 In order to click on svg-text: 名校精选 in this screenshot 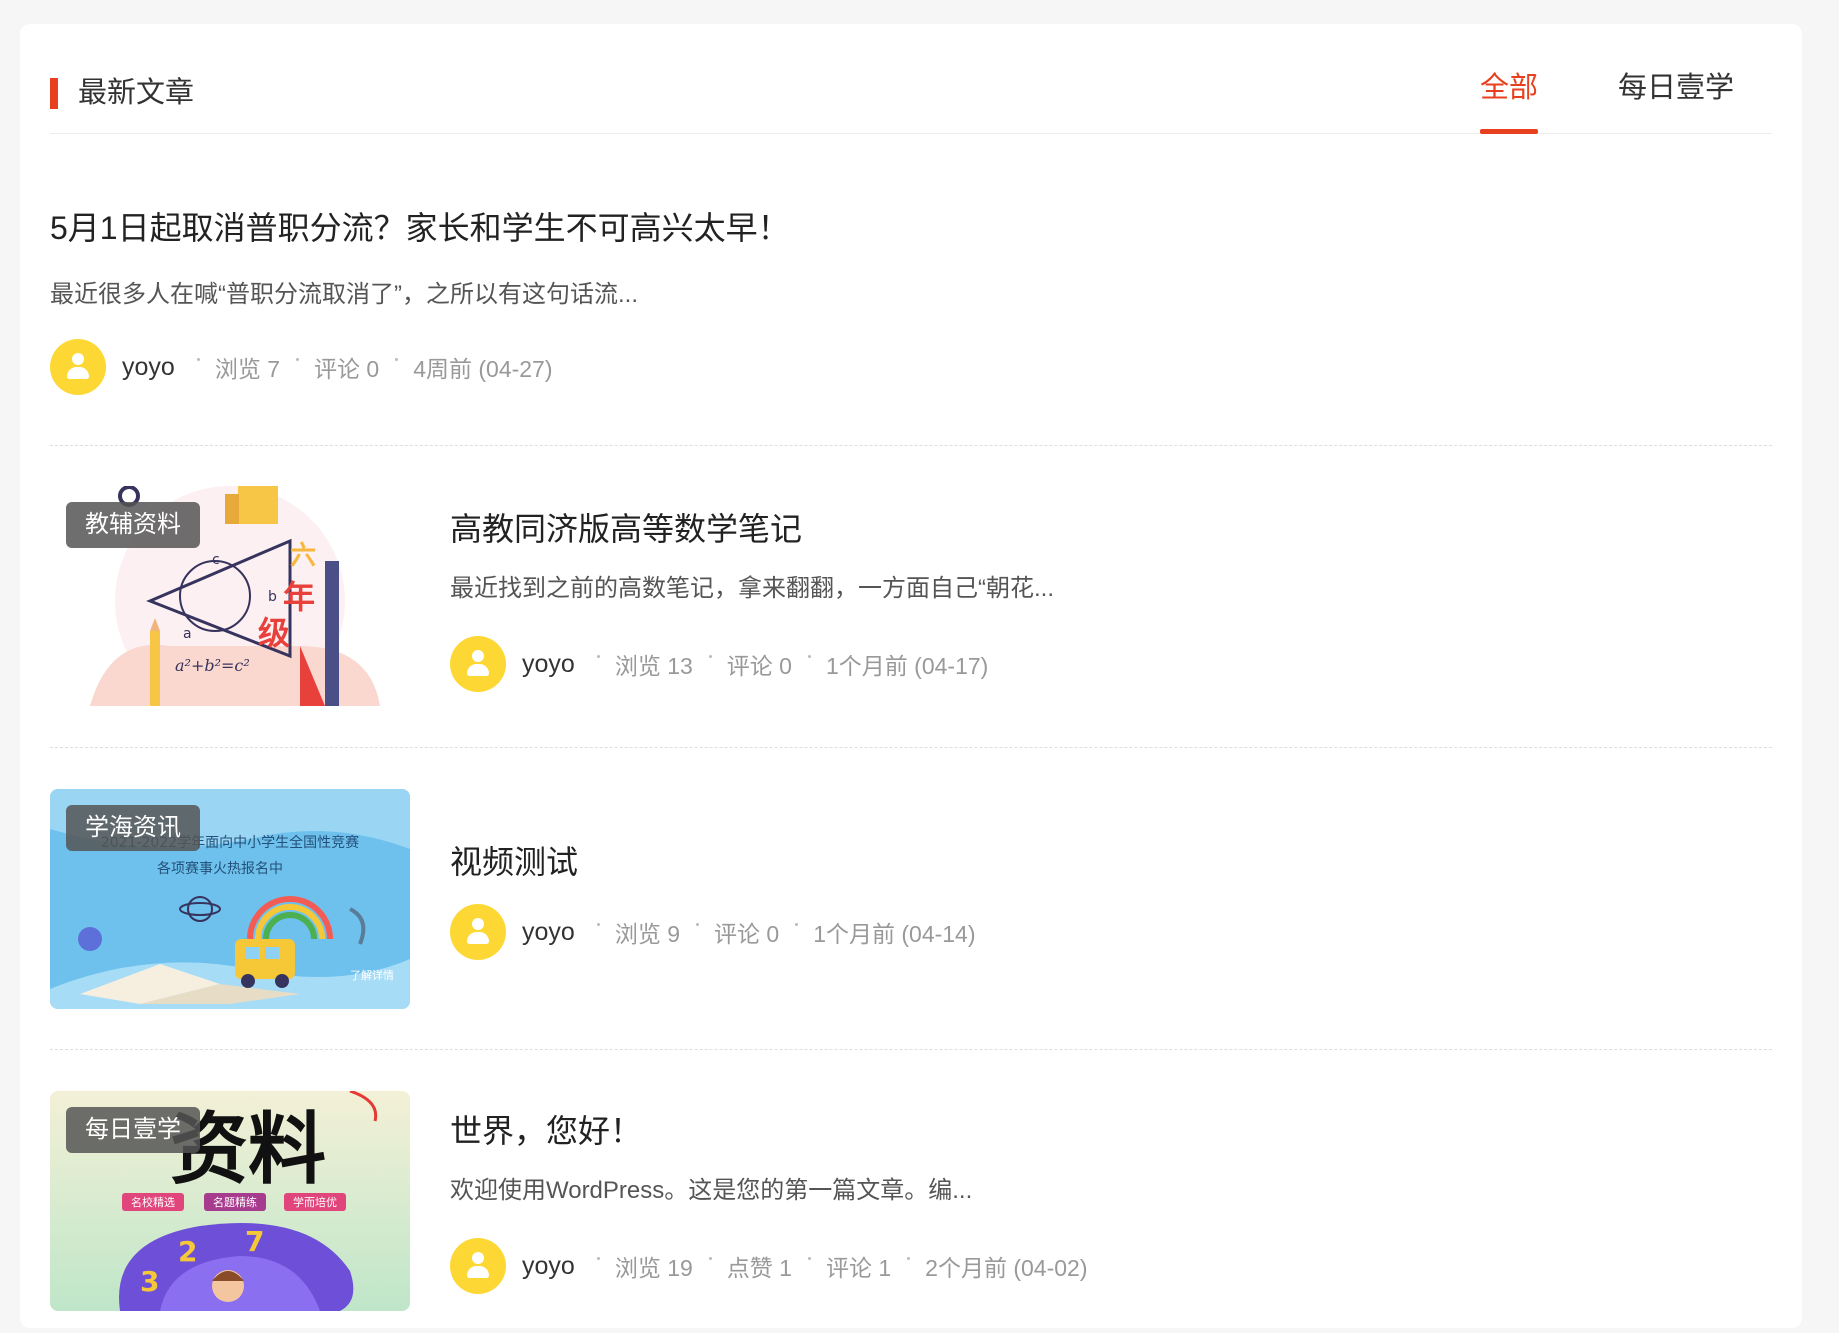, I will do `click(153, 1202)`.